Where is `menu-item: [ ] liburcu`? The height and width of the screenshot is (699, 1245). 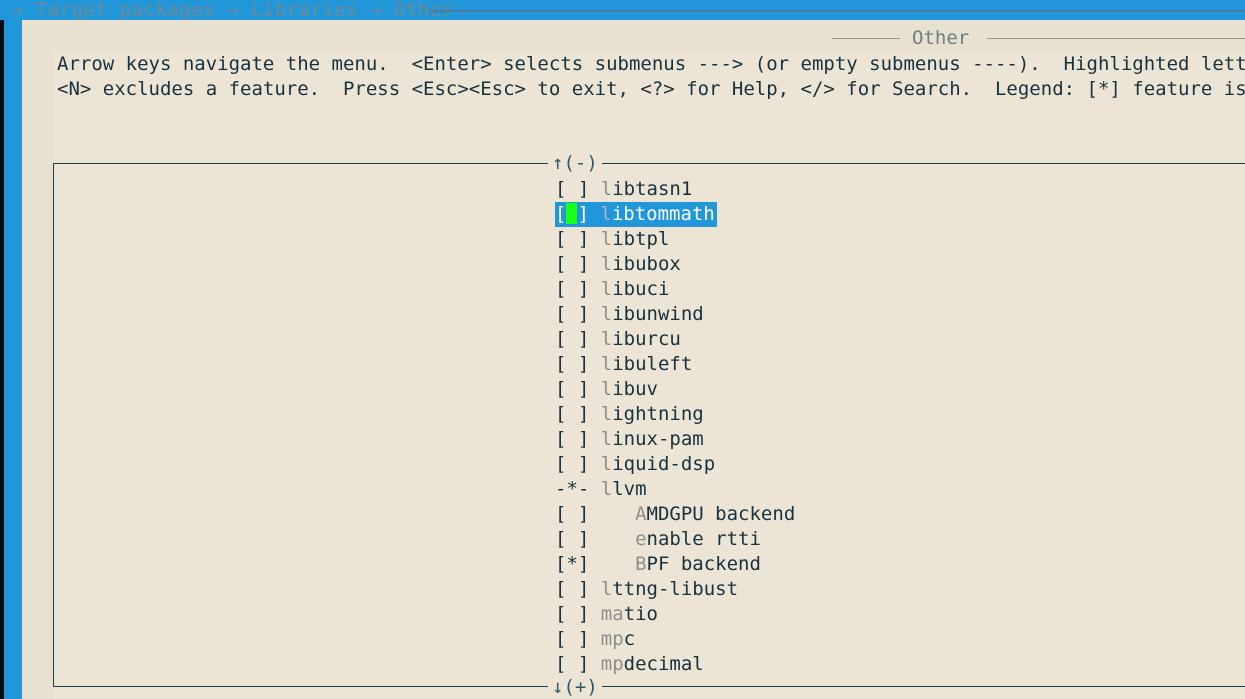 menu-item: [ ] liburcu is located at coordinates (619, 339).